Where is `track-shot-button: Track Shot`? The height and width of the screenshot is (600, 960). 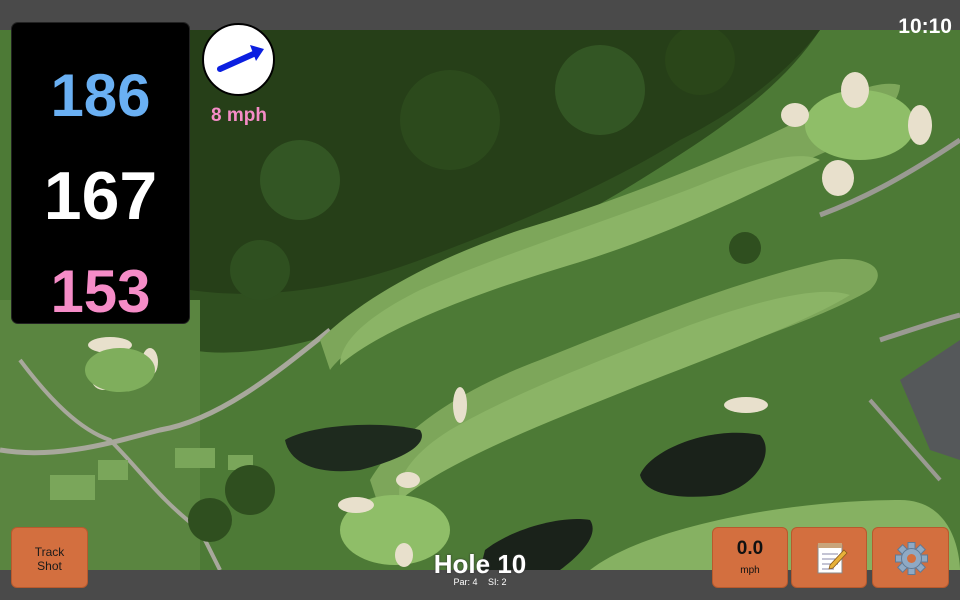
track-shot-button: Track Shot is located at coordinates (49, 557).